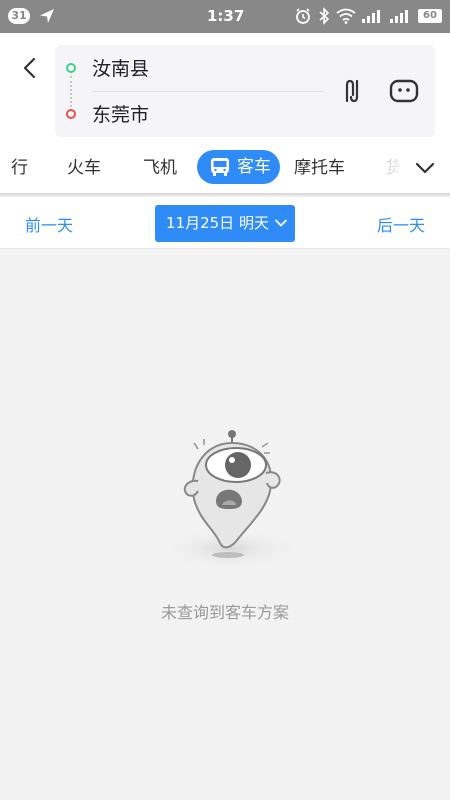 The image size is (450, 800). I want to click on tab-bus: 客车, so click(238, 167).